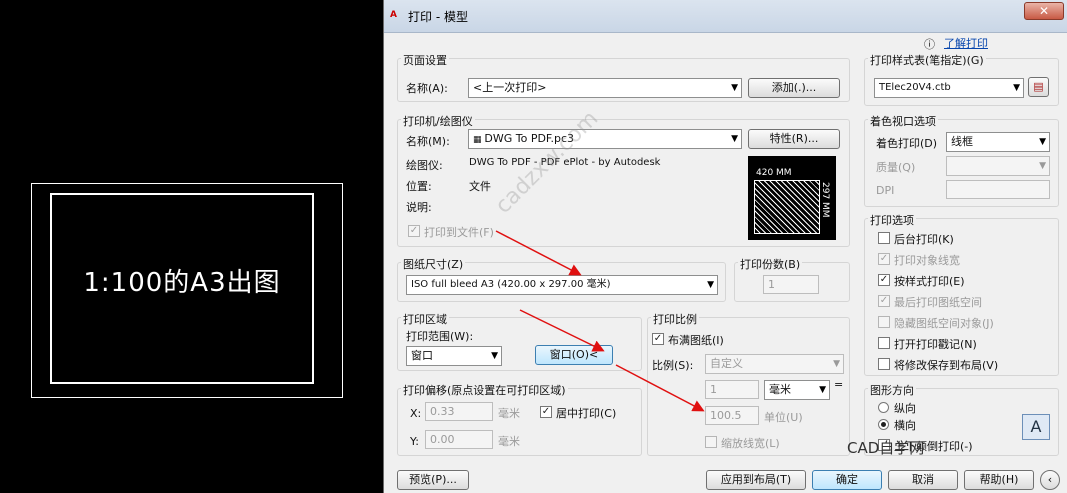 The width and height of the screenshot is (1067, 493). Describe the element at coordinates (927, 260) in the screenshot. I see `plot-option-label: 打印对象线宽` at that location.